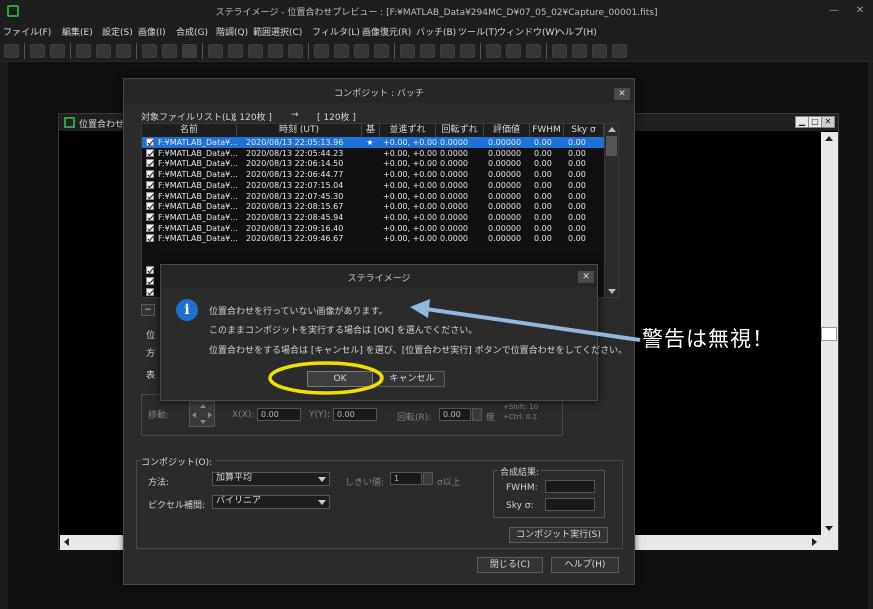  I want to click on arrow-head-icon, so click(420, 308).